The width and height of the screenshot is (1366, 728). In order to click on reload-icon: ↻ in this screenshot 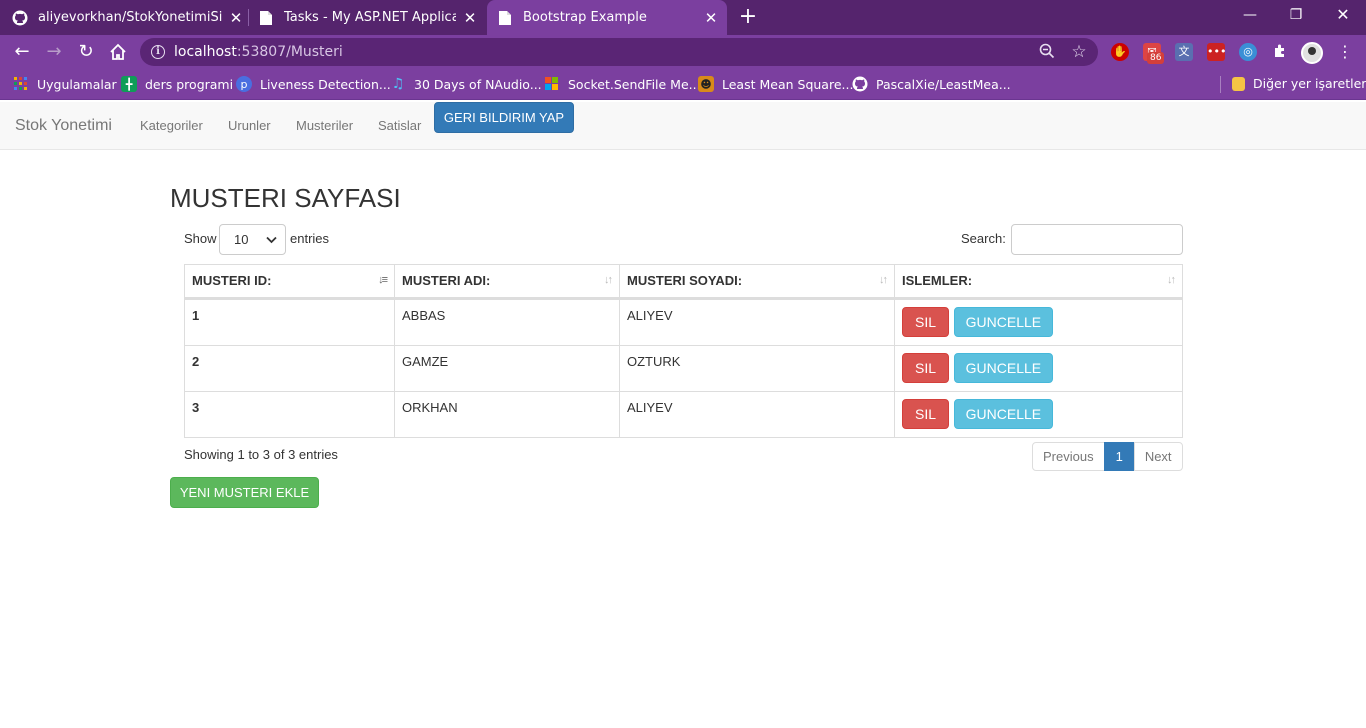, I will do `click(86, 52)`.